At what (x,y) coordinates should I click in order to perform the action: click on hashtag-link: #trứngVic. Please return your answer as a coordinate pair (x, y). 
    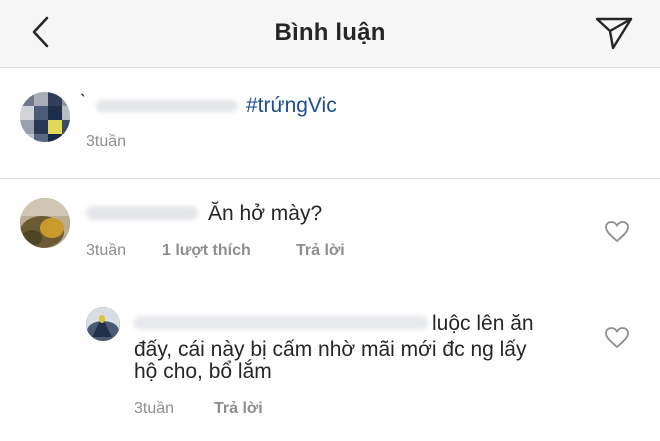
    Looking at the image, I should click on (291, 106).